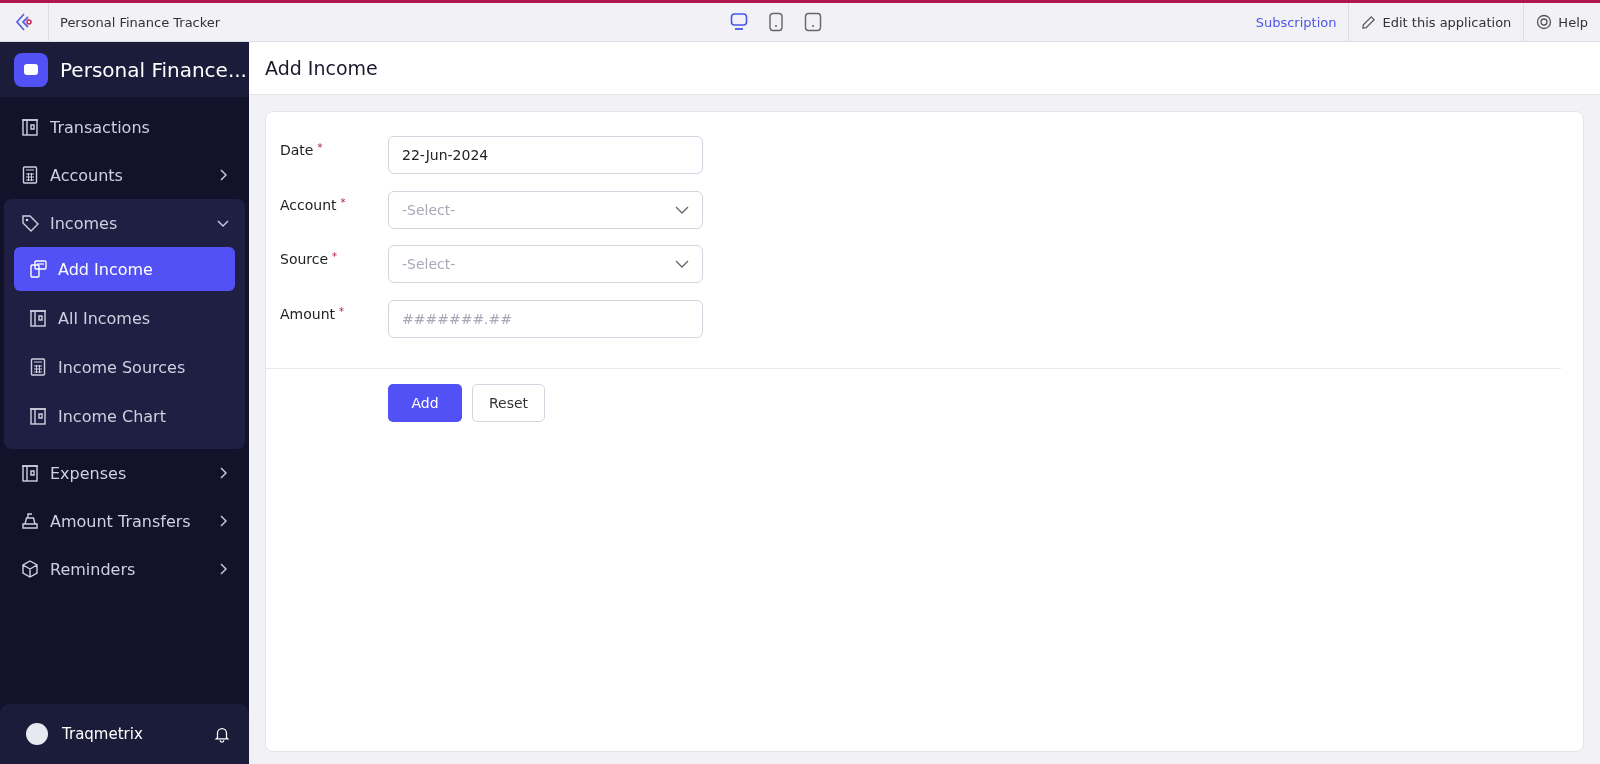  I want to click on field-label: Amount, so click(307, 313).